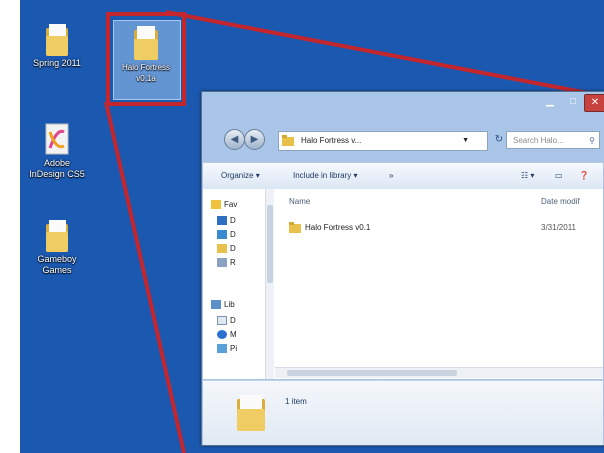 This screenshot has width=604, height=453. I want to click on desktop-icon-spring-2011: Spring 2011, so click(57, 45).